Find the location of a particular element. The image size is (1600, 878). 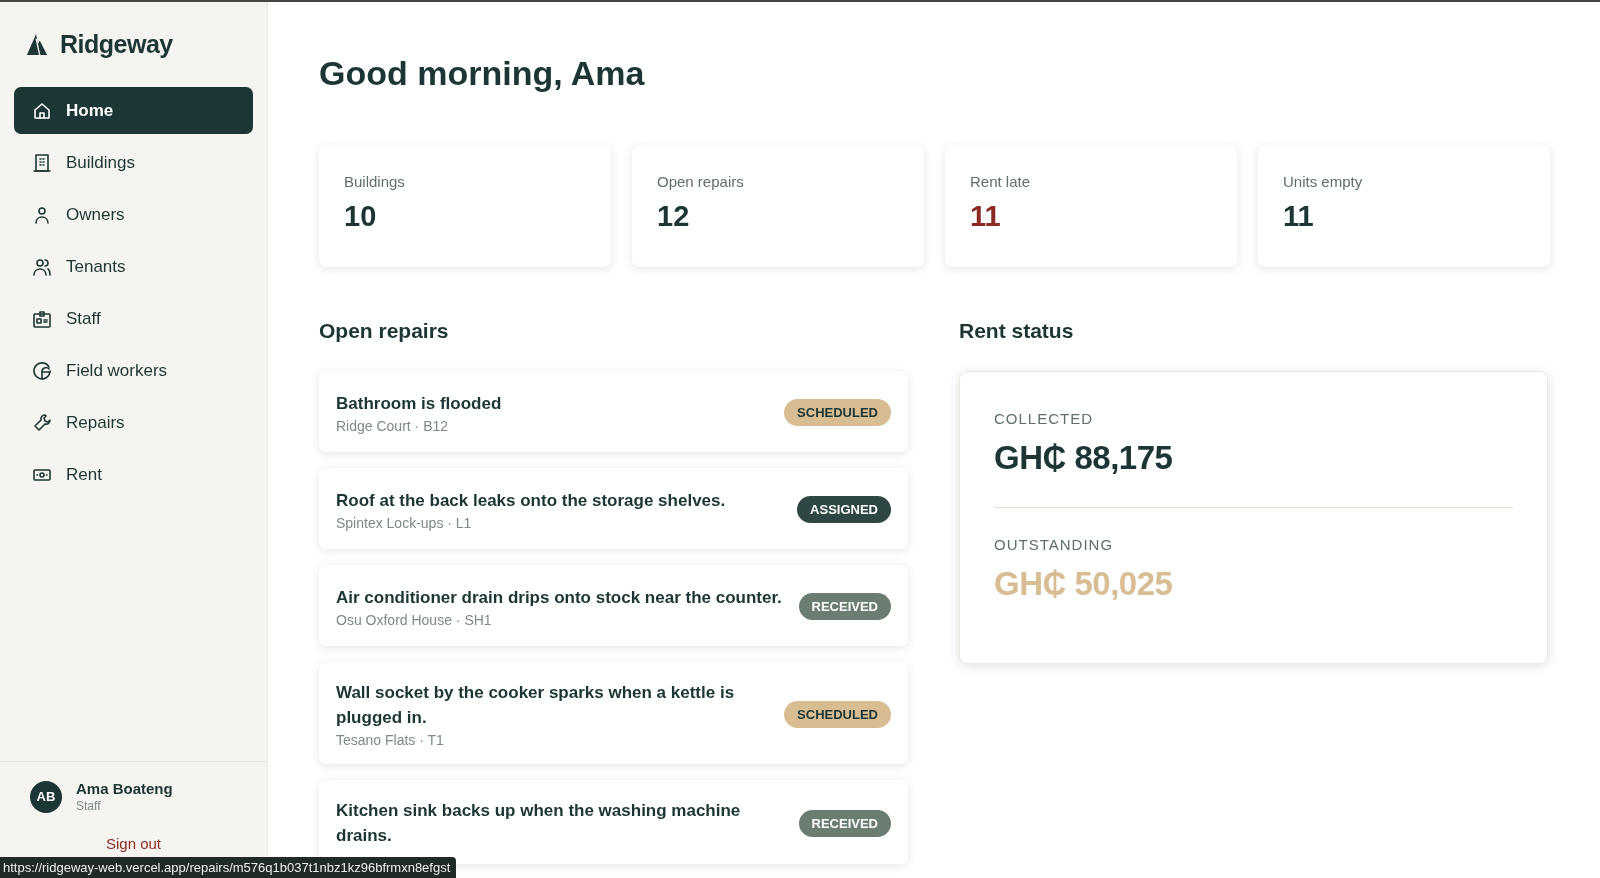

stat-label: Units empty is located at coordinates (1323, 181).